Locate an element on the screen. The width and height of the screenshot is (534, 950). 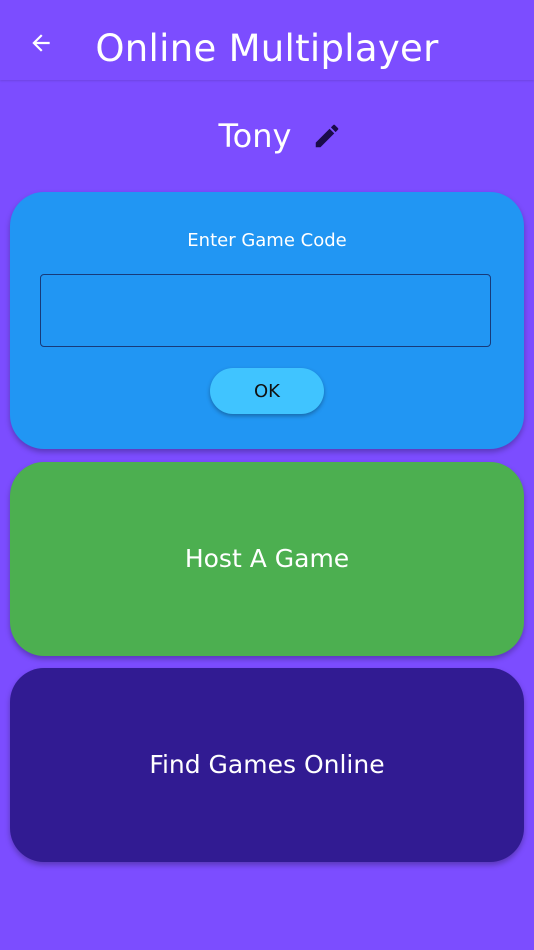
player-name-row: Tony is located at coordinates (267, 136).